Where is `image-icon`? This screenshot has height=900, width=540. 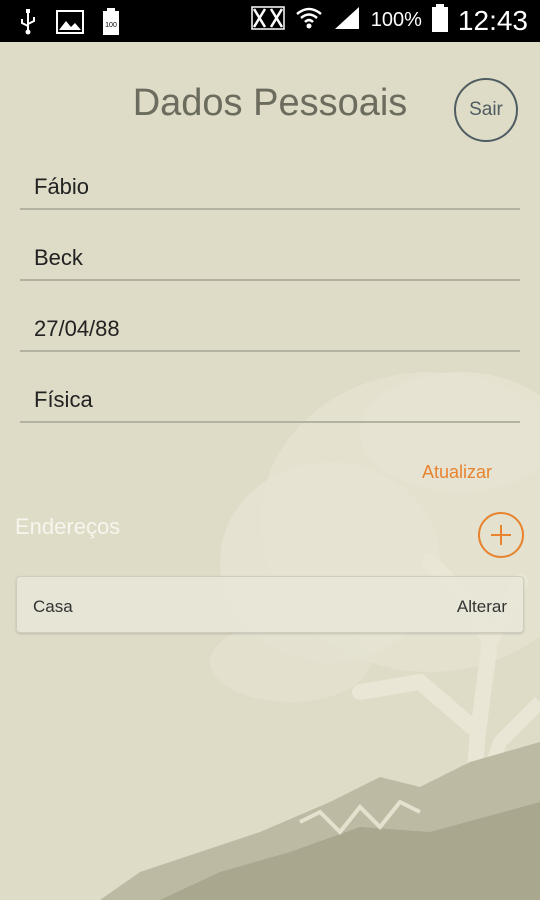 image-icon is located at coordinates (70, 24).